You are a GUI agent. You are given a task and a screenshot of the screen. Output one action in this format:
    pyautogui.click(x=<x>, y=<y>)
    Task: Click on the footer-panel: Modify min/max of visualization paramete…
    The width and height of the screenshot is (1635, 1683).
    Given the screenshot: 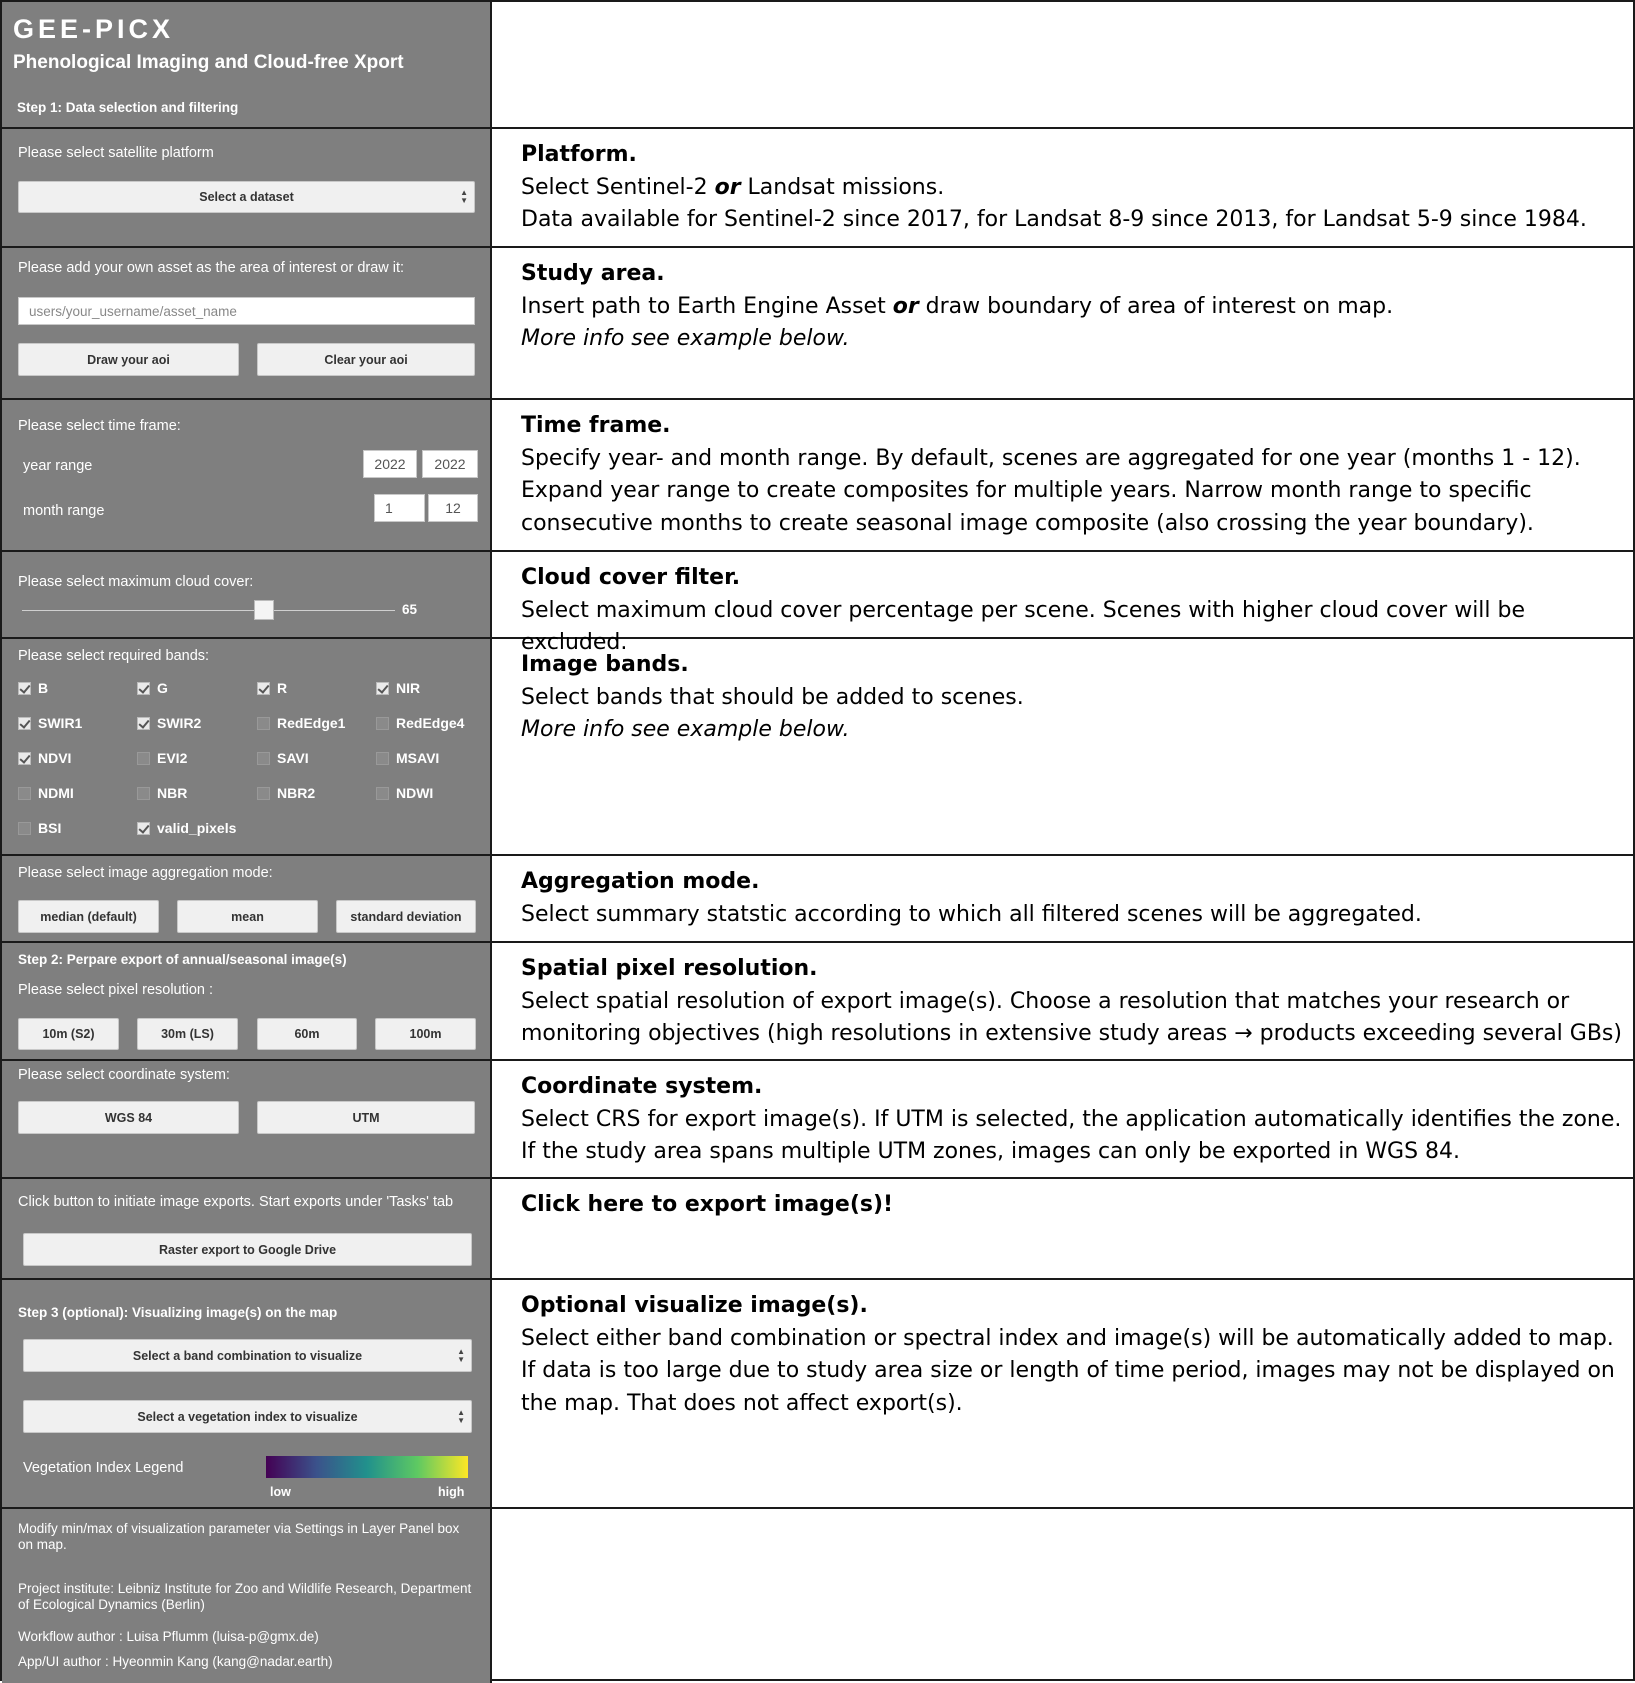 What is the action you would take?
    pyautogui.click(x=247, y=1596)
    